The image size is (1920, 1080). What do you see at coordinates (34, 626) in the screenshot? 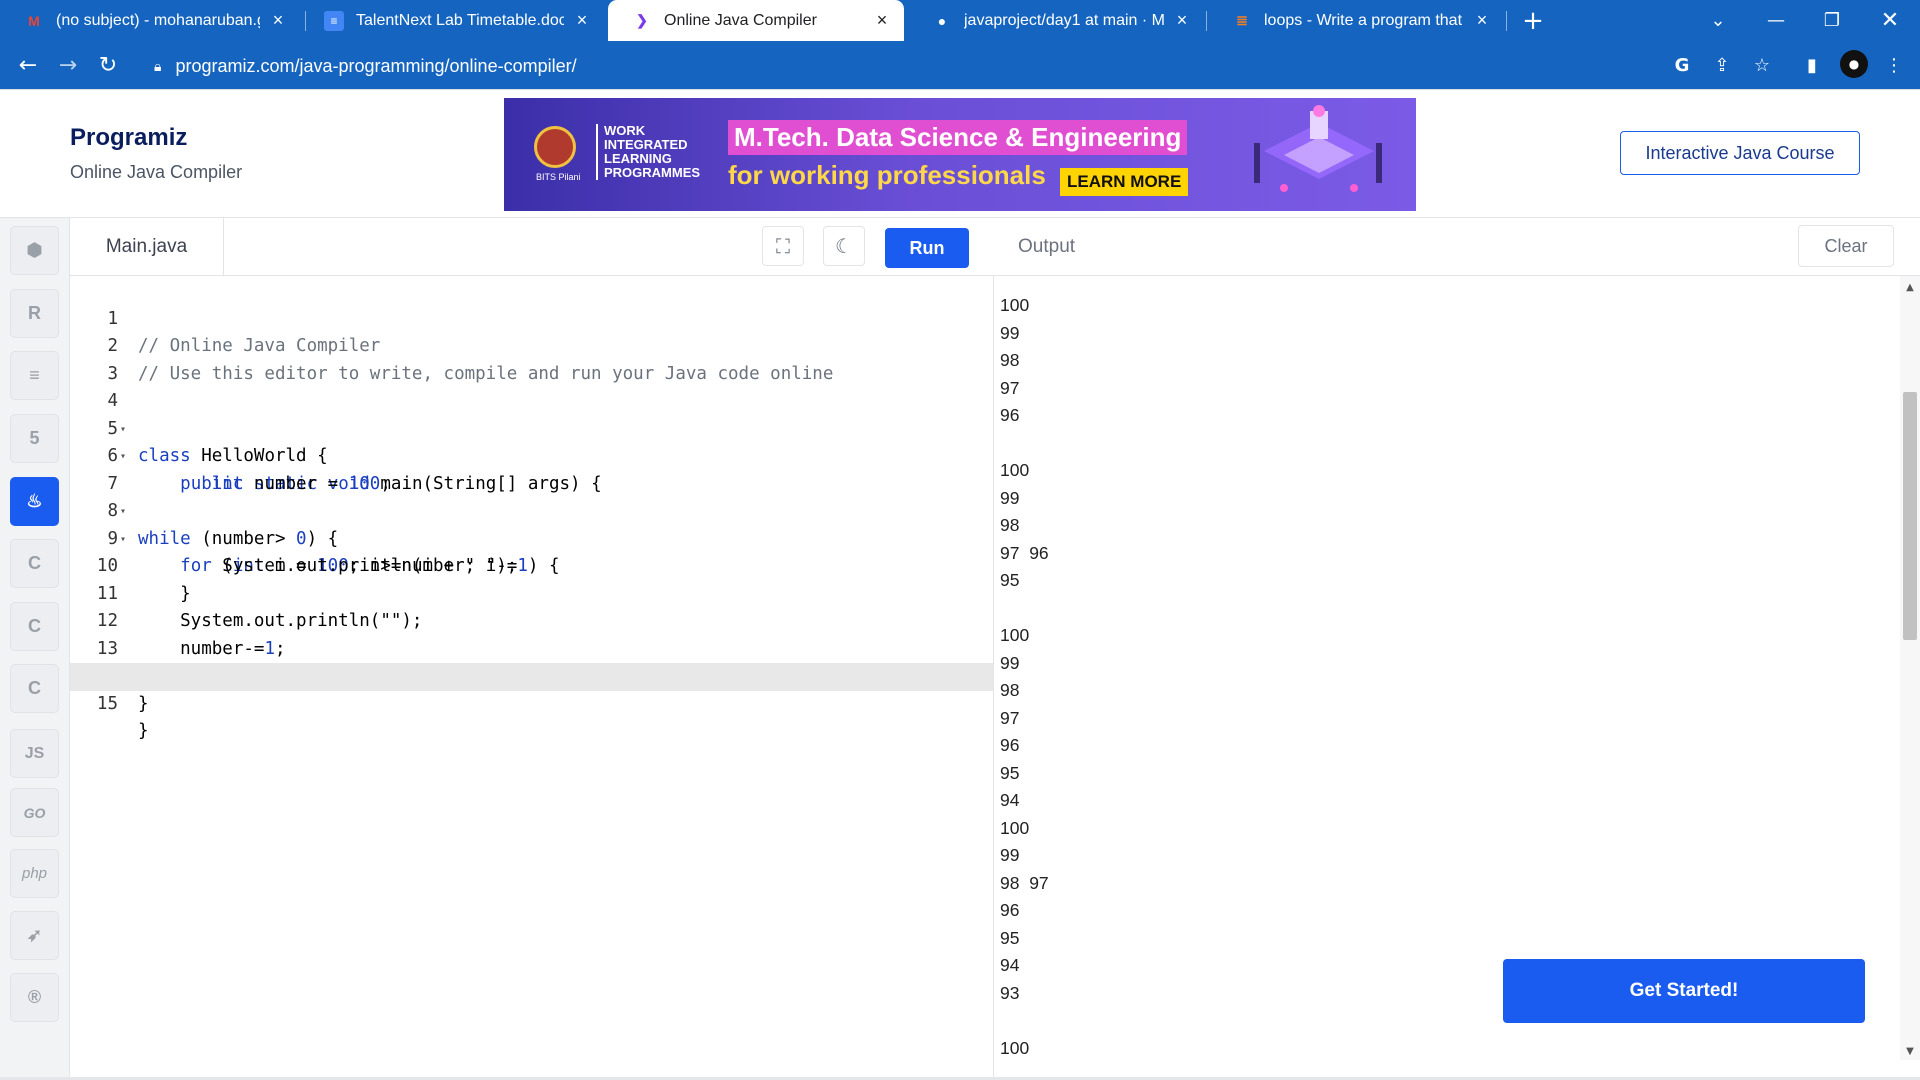
I see `cpp-icon: C` at bounding box center [34, 626].